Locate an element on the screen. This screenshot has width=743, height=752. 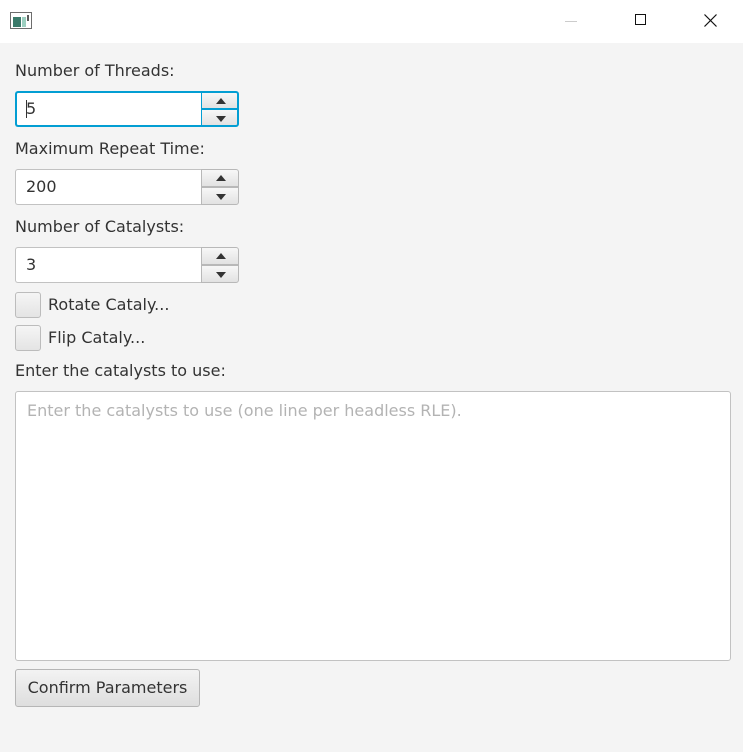
catalysts-count-label: Number of Catalysts: is located at coordinates (100, 226).